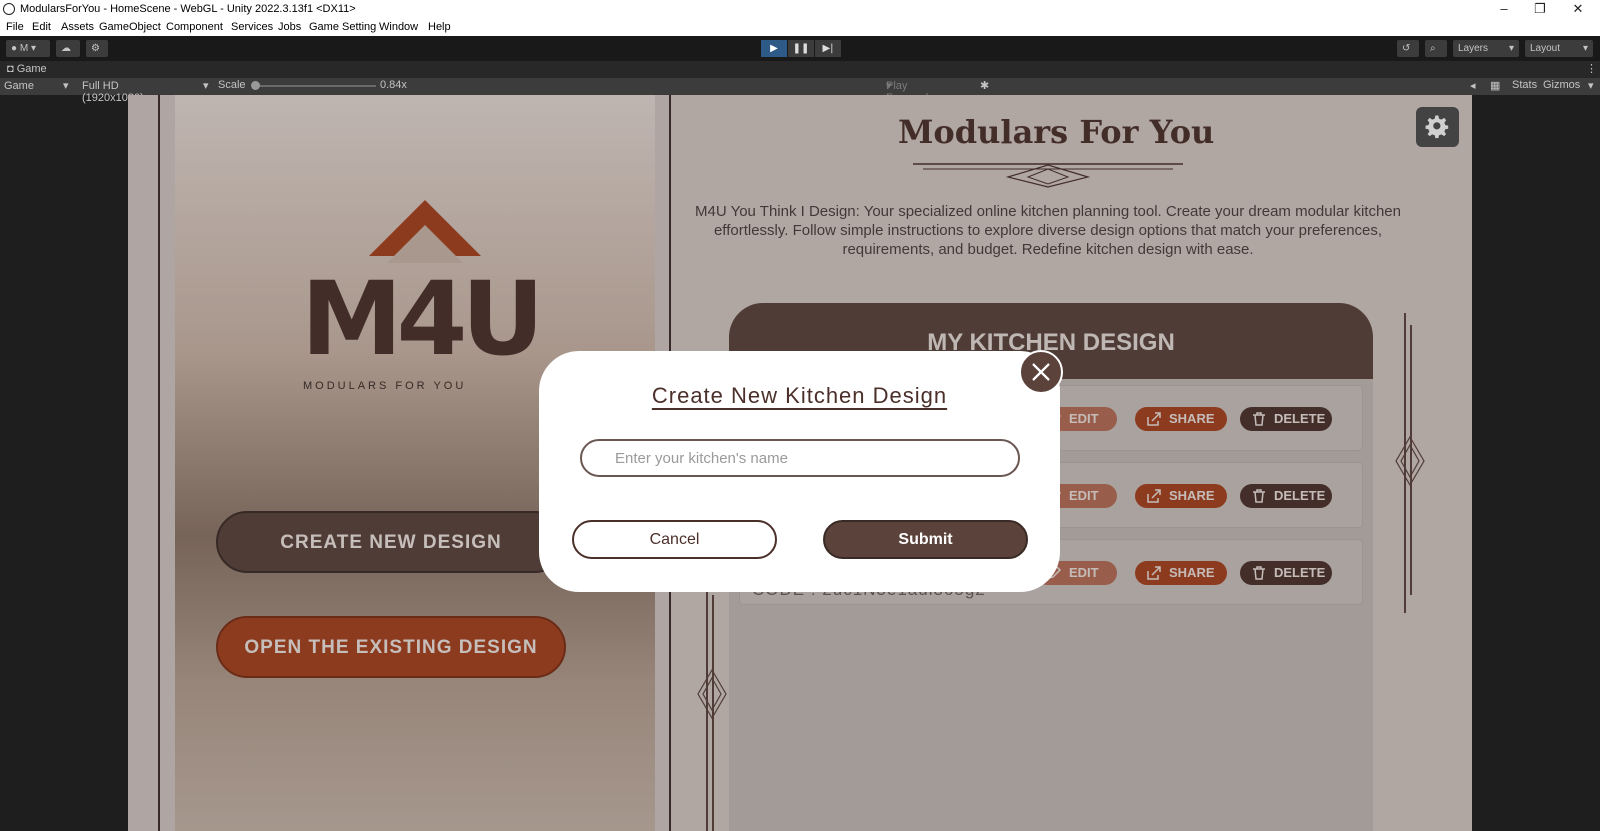  What do you see at coordinates (317, 86) in the screenshot?
I see `scale-slider-track` at bounding box center [317, 86].